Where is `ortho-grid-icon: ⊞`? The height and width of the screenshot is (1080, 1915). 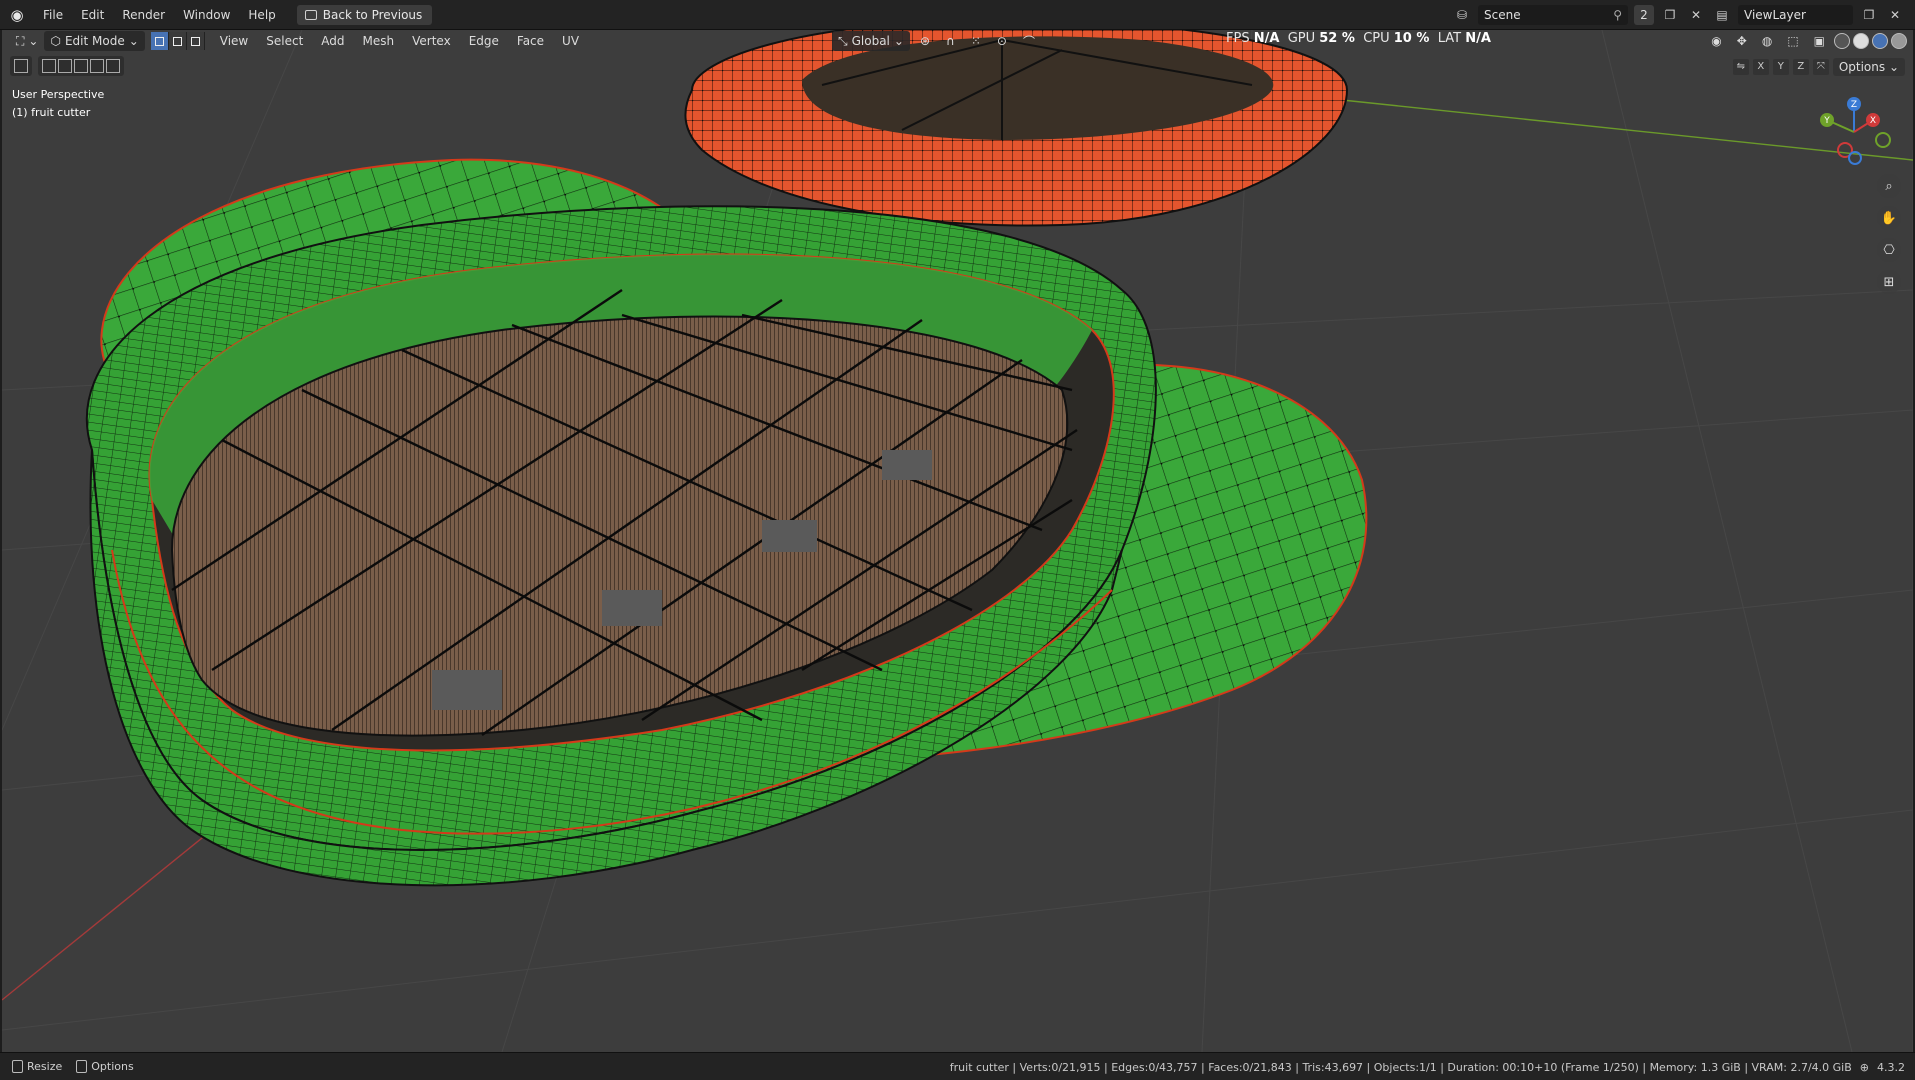 ortho-grid-icon: ⊞ is located at coordinates (1889, 282).